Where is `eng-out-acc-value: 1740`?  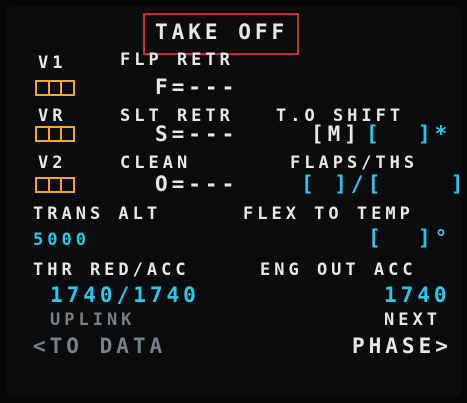
eng-out-acc-value: 1740 is located at coordinates (417, 295).